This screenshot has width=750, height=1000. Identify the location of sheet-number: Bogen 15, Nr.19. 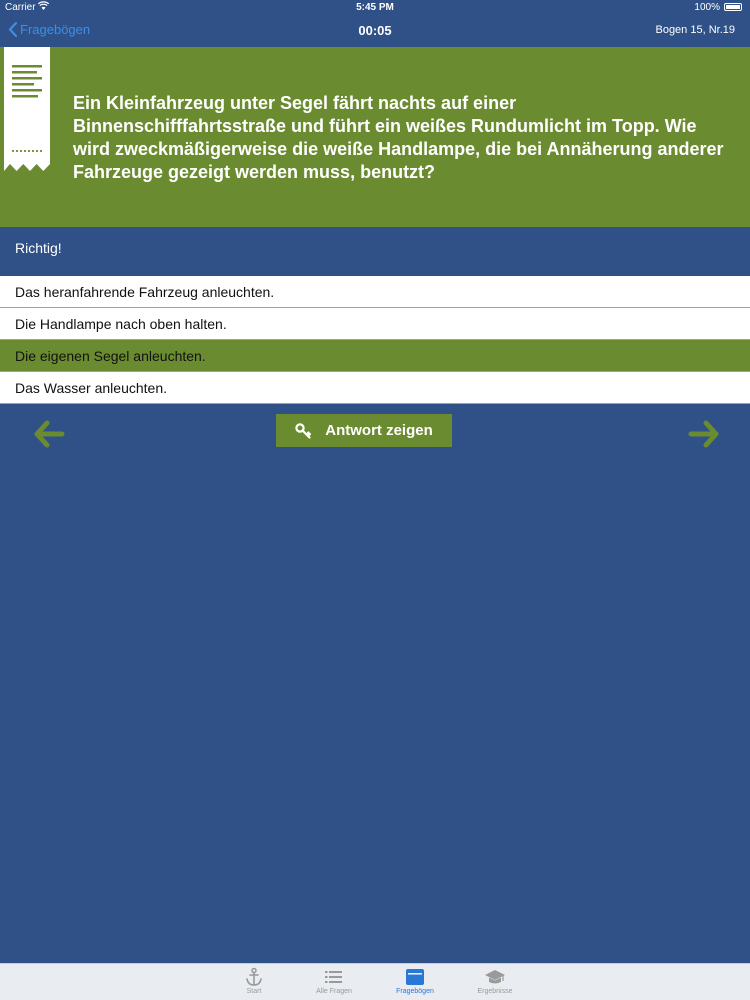
(695, 30).